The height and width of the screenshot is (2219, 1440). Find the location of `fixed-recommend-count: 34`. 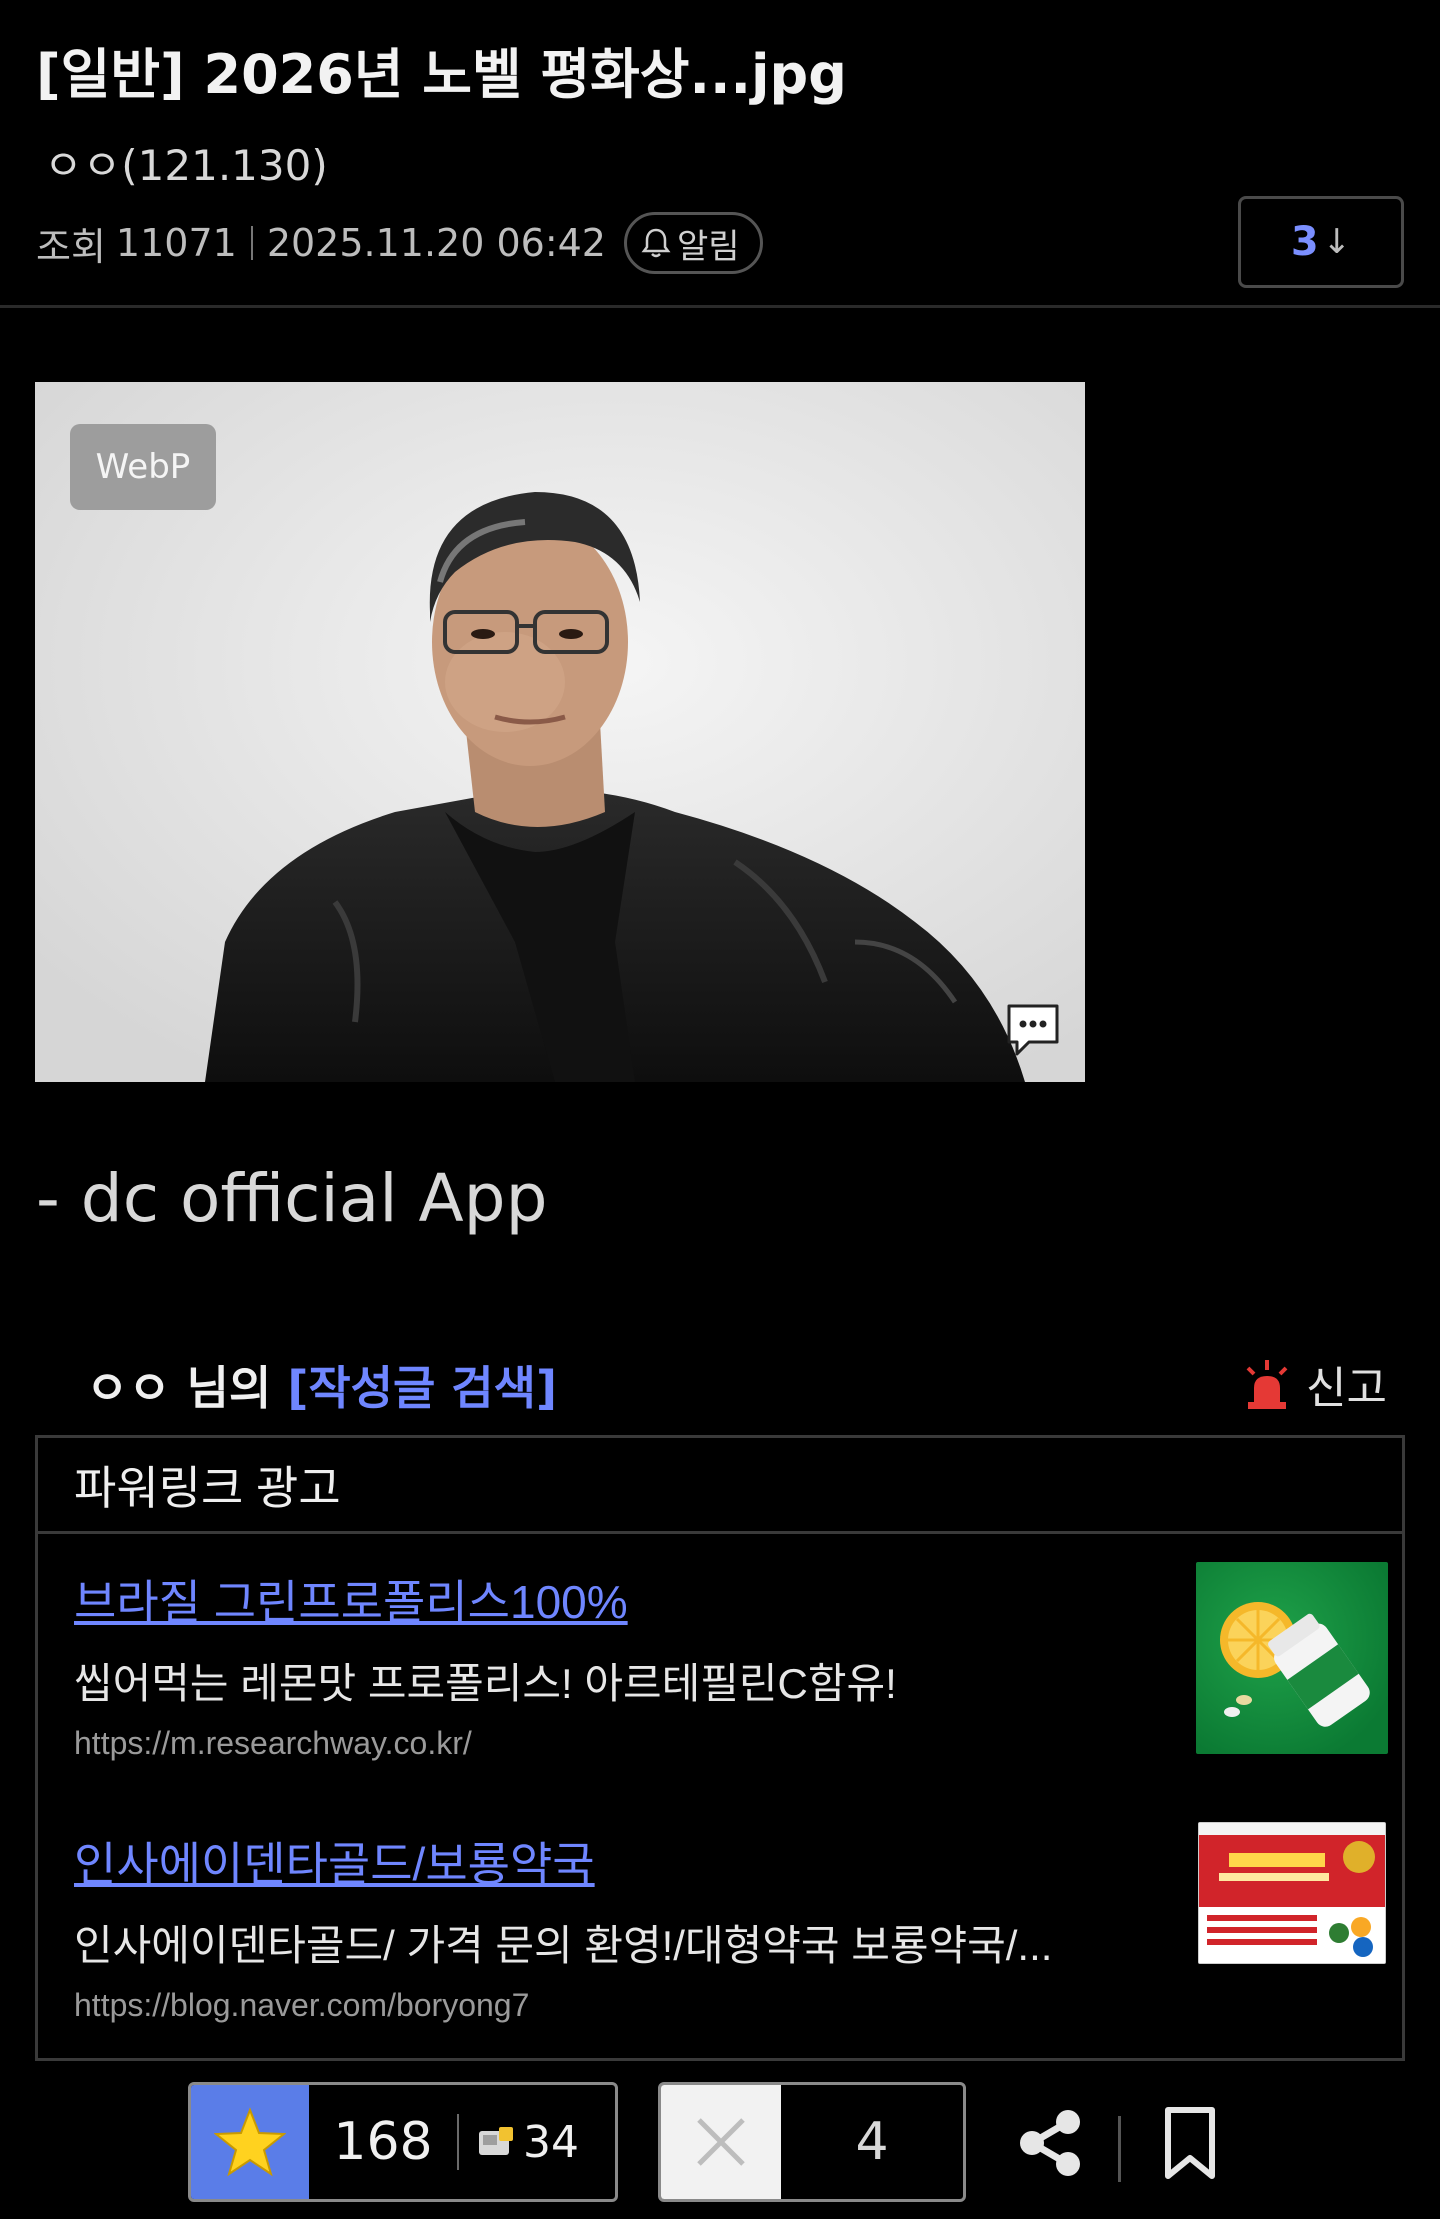

fixed-recommend-count: 34 is located at coordinates (551, 2142).